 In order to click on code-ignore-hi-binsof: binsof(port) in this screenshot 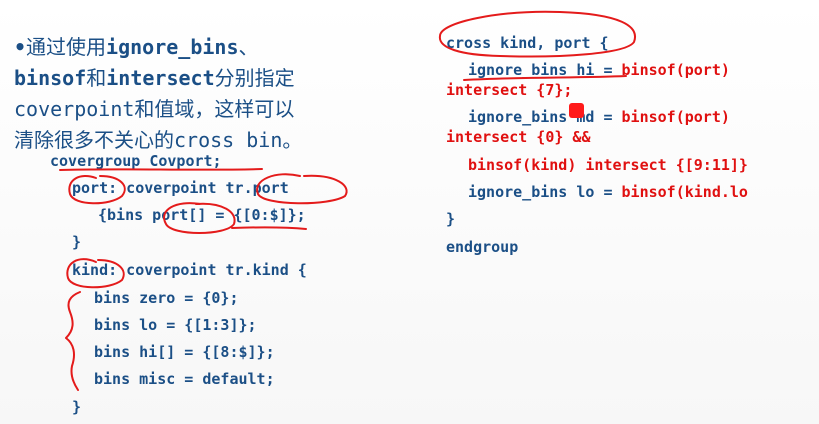, I will do `click(675, 70)`.